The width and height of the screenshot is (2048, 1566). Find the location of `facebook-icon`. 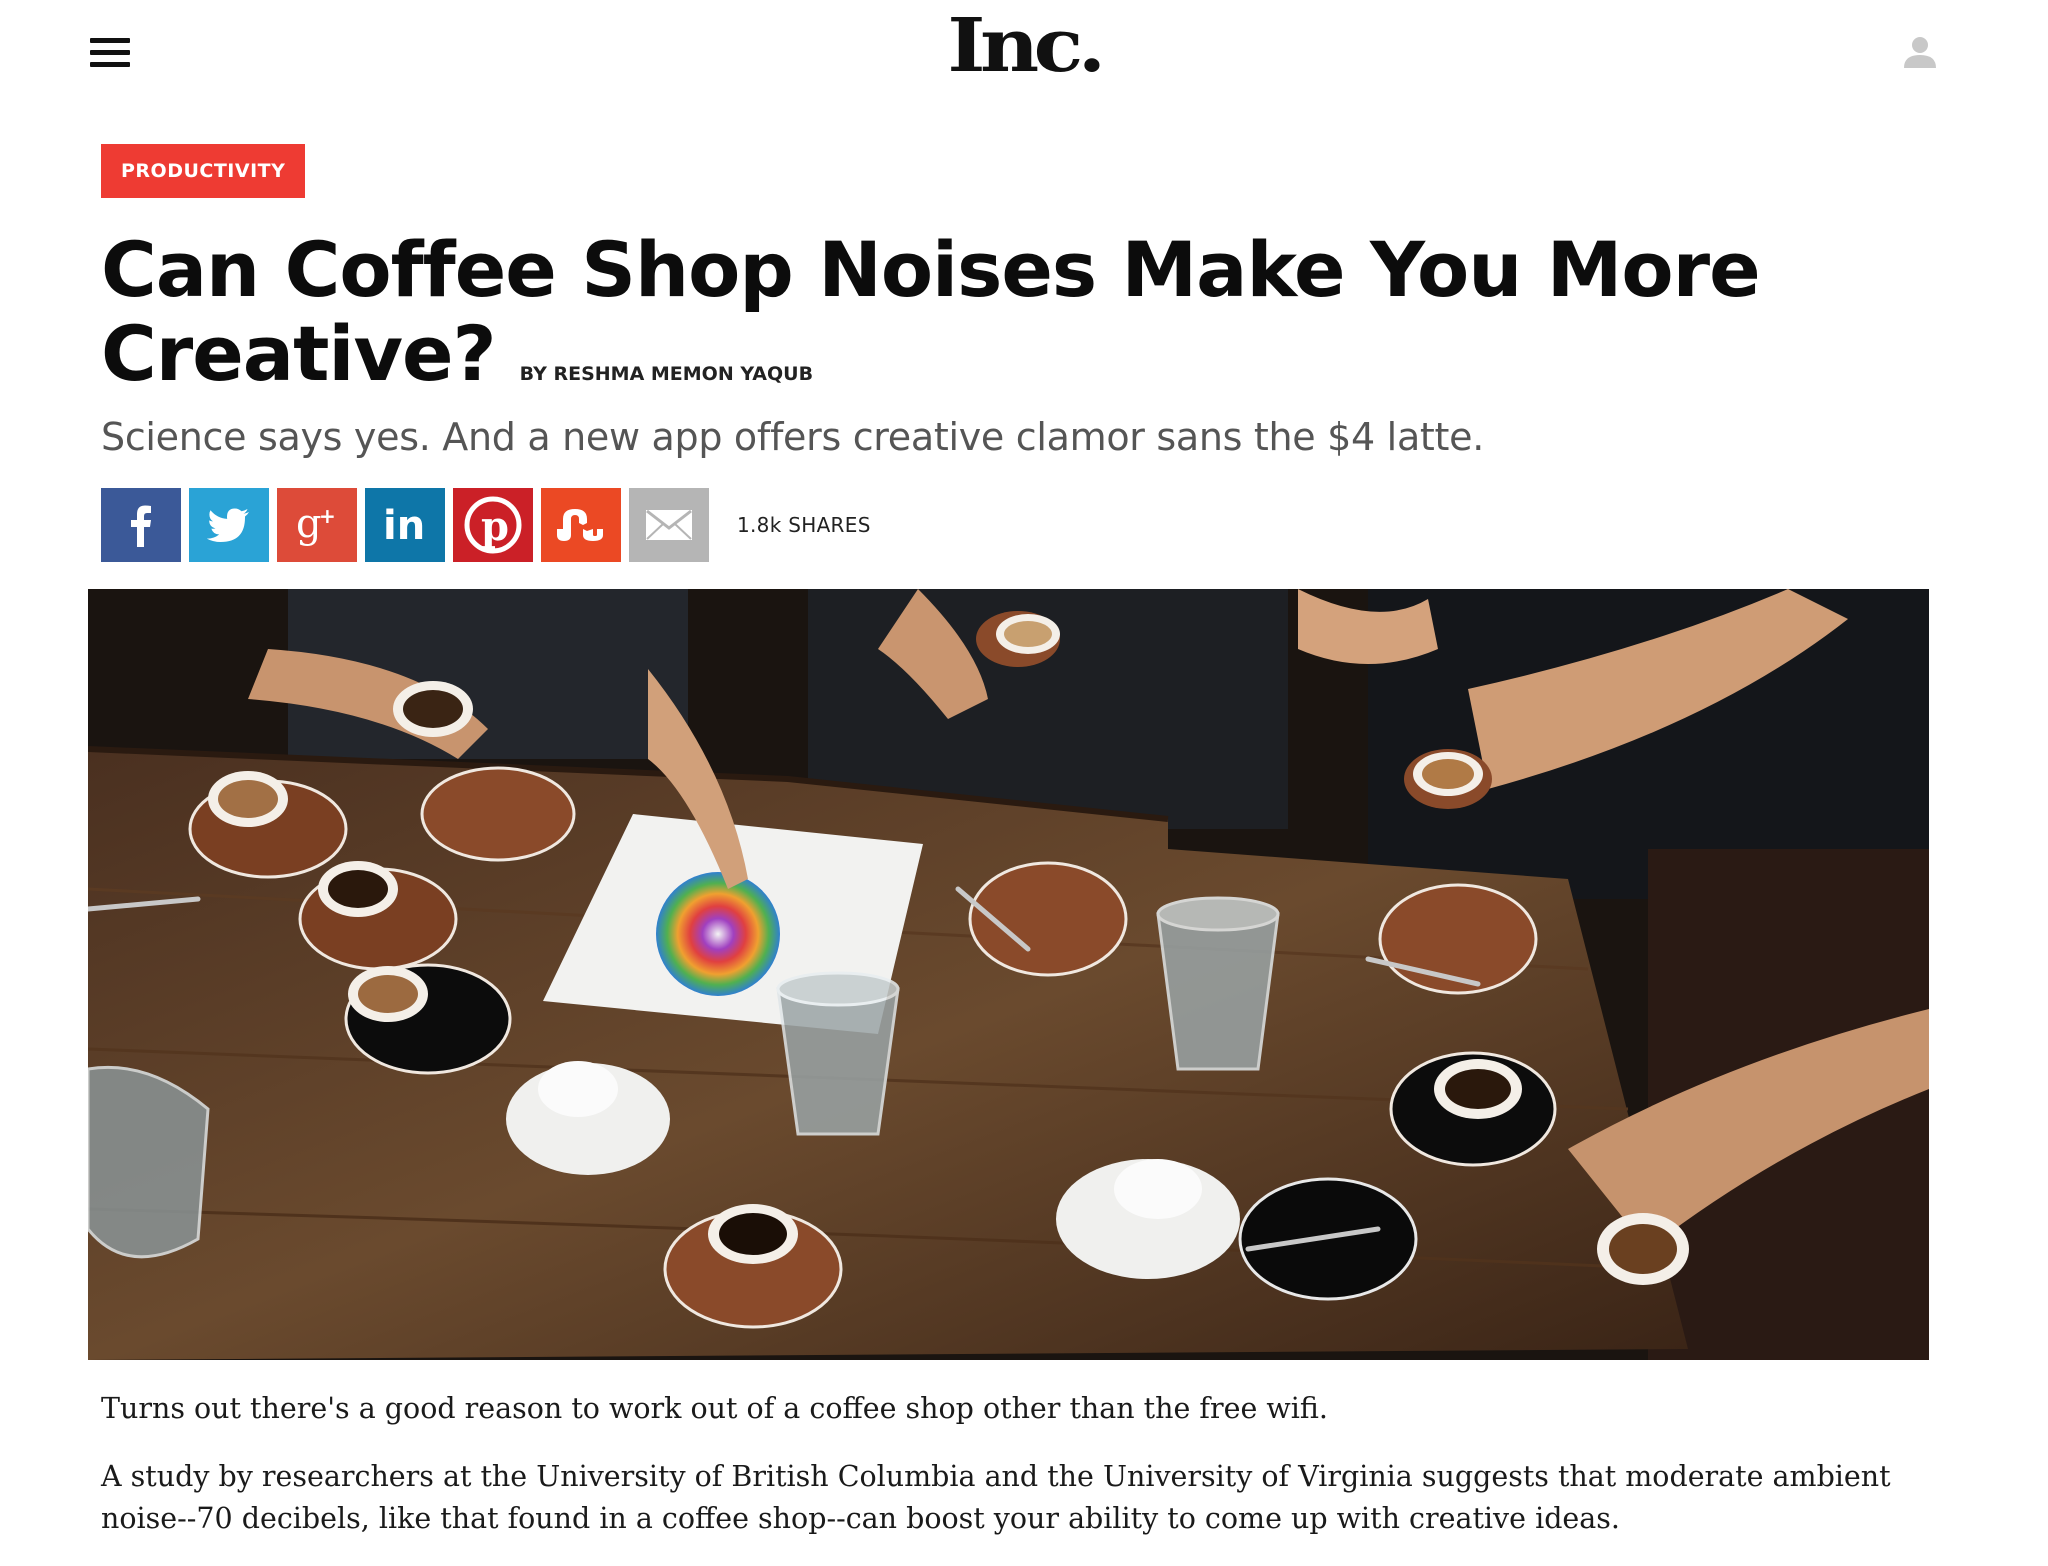

facebook-icon is located at coordinates (141, 526).